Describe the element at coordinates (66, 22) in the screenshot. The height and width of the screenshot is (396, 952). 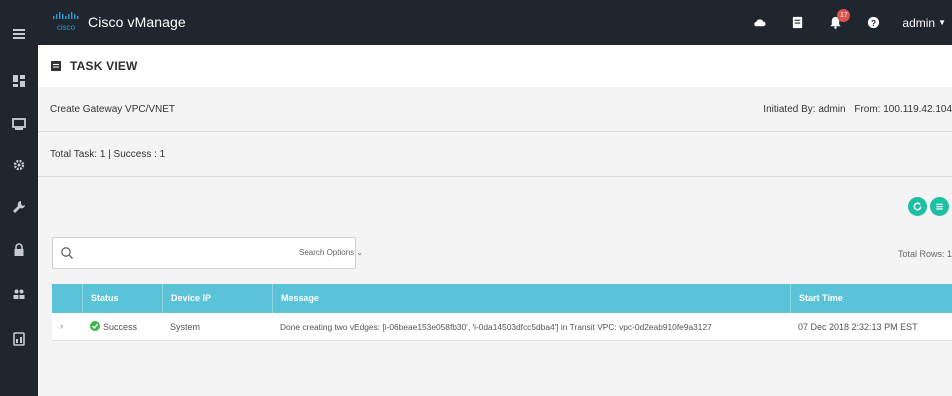
I see `cisco-logo-mark: cisco` at that location.